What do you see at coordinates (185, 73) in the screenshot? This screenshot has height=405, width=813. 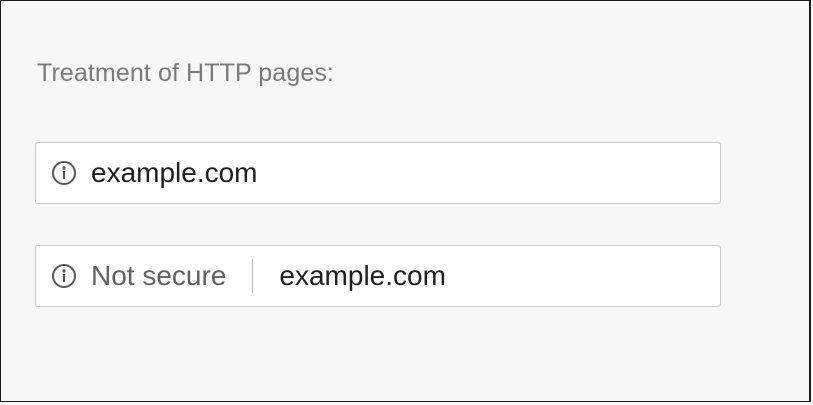 I see `section-heading: Treatment of HTTP pages:` at bounding box center [185, 73].